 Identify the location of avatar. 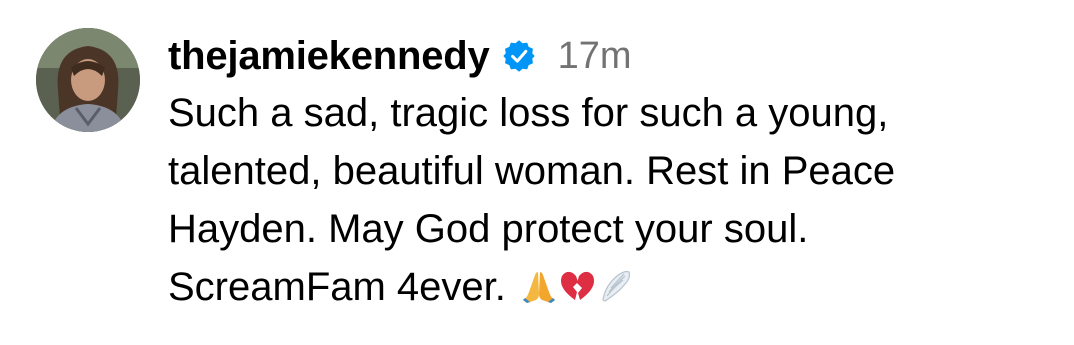
(88, 80).